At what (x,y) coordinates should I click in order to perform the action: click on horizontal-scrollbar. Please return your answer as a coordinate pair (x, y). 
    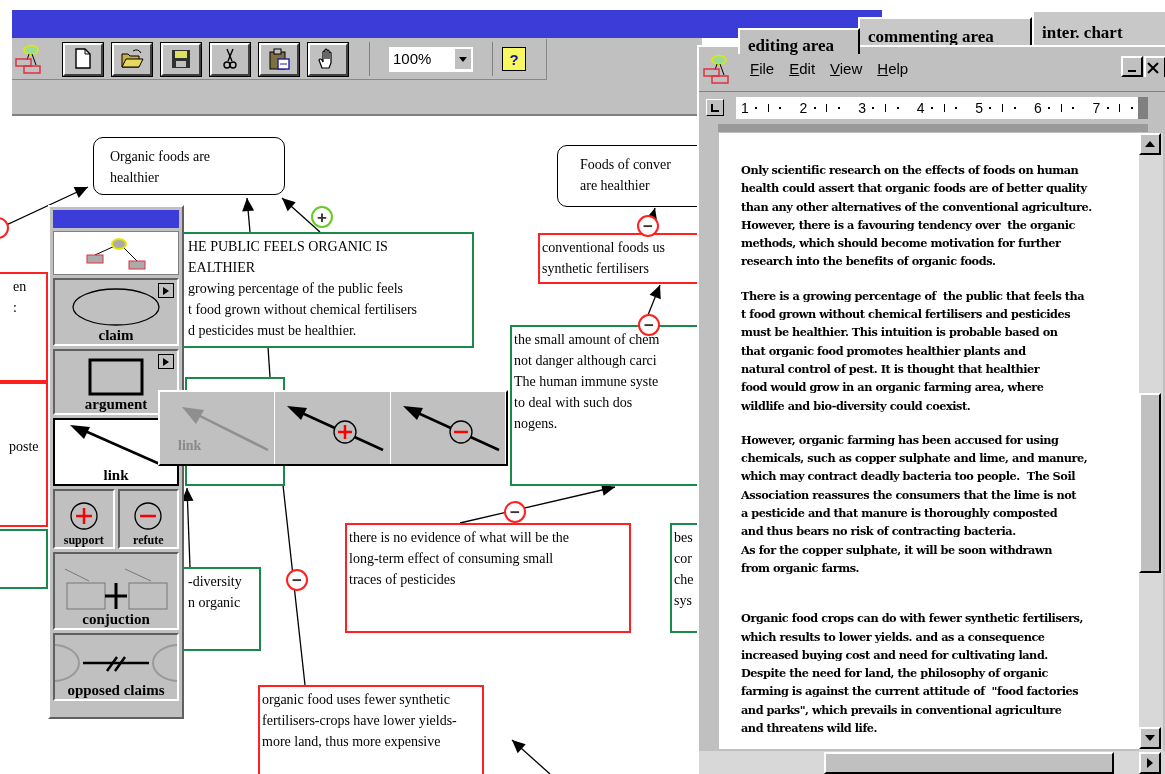
    Looking at the image, I should click on (932, 762).